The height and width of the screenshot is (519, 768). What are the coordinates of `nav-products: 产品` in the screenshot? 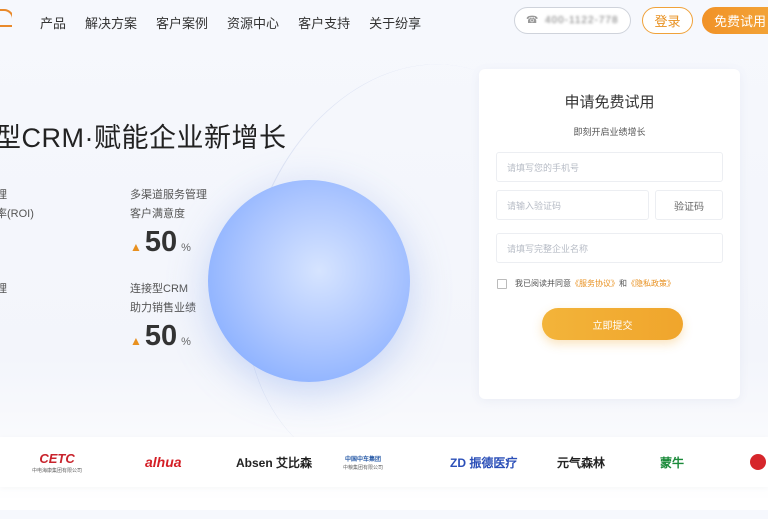 It's located at (53, 22).